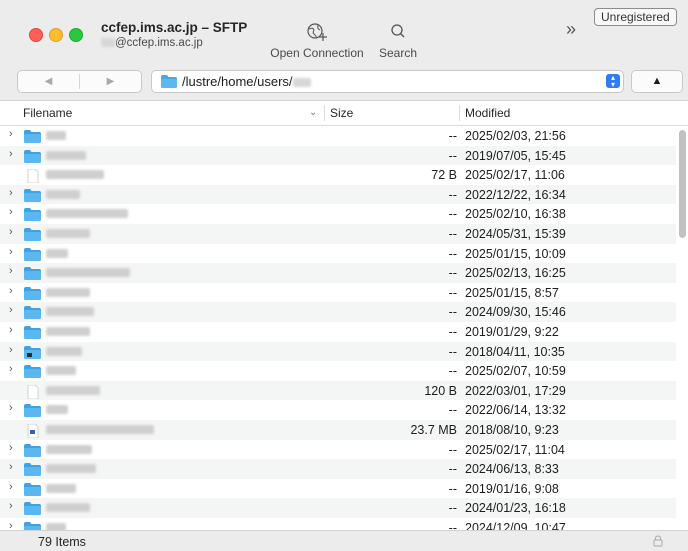  Describe the element at coordinates (338, 524) in the screenshot. I see `file-row: › -- 2024/12/09, 10:47` at that location.